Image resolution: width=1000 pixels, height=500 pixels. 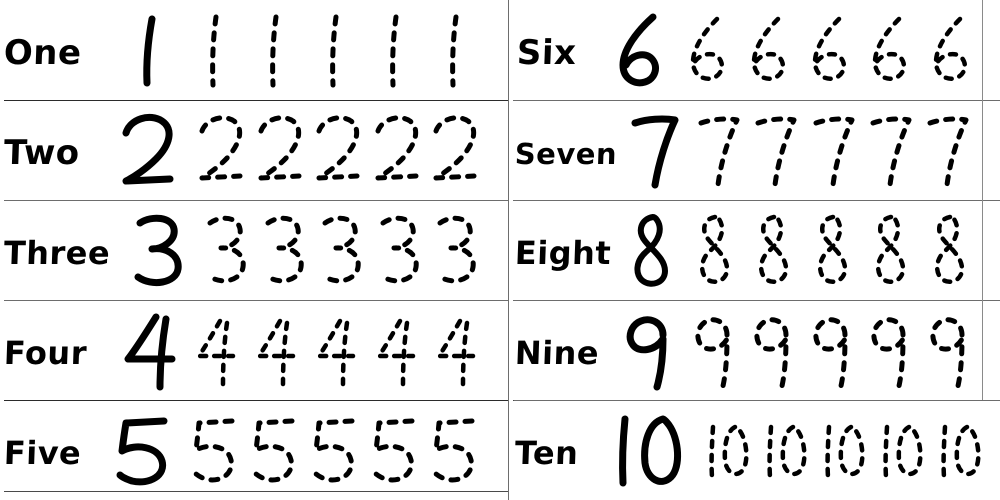 I want to click on word-label-five-text: Five, so click(x=42, y=453).